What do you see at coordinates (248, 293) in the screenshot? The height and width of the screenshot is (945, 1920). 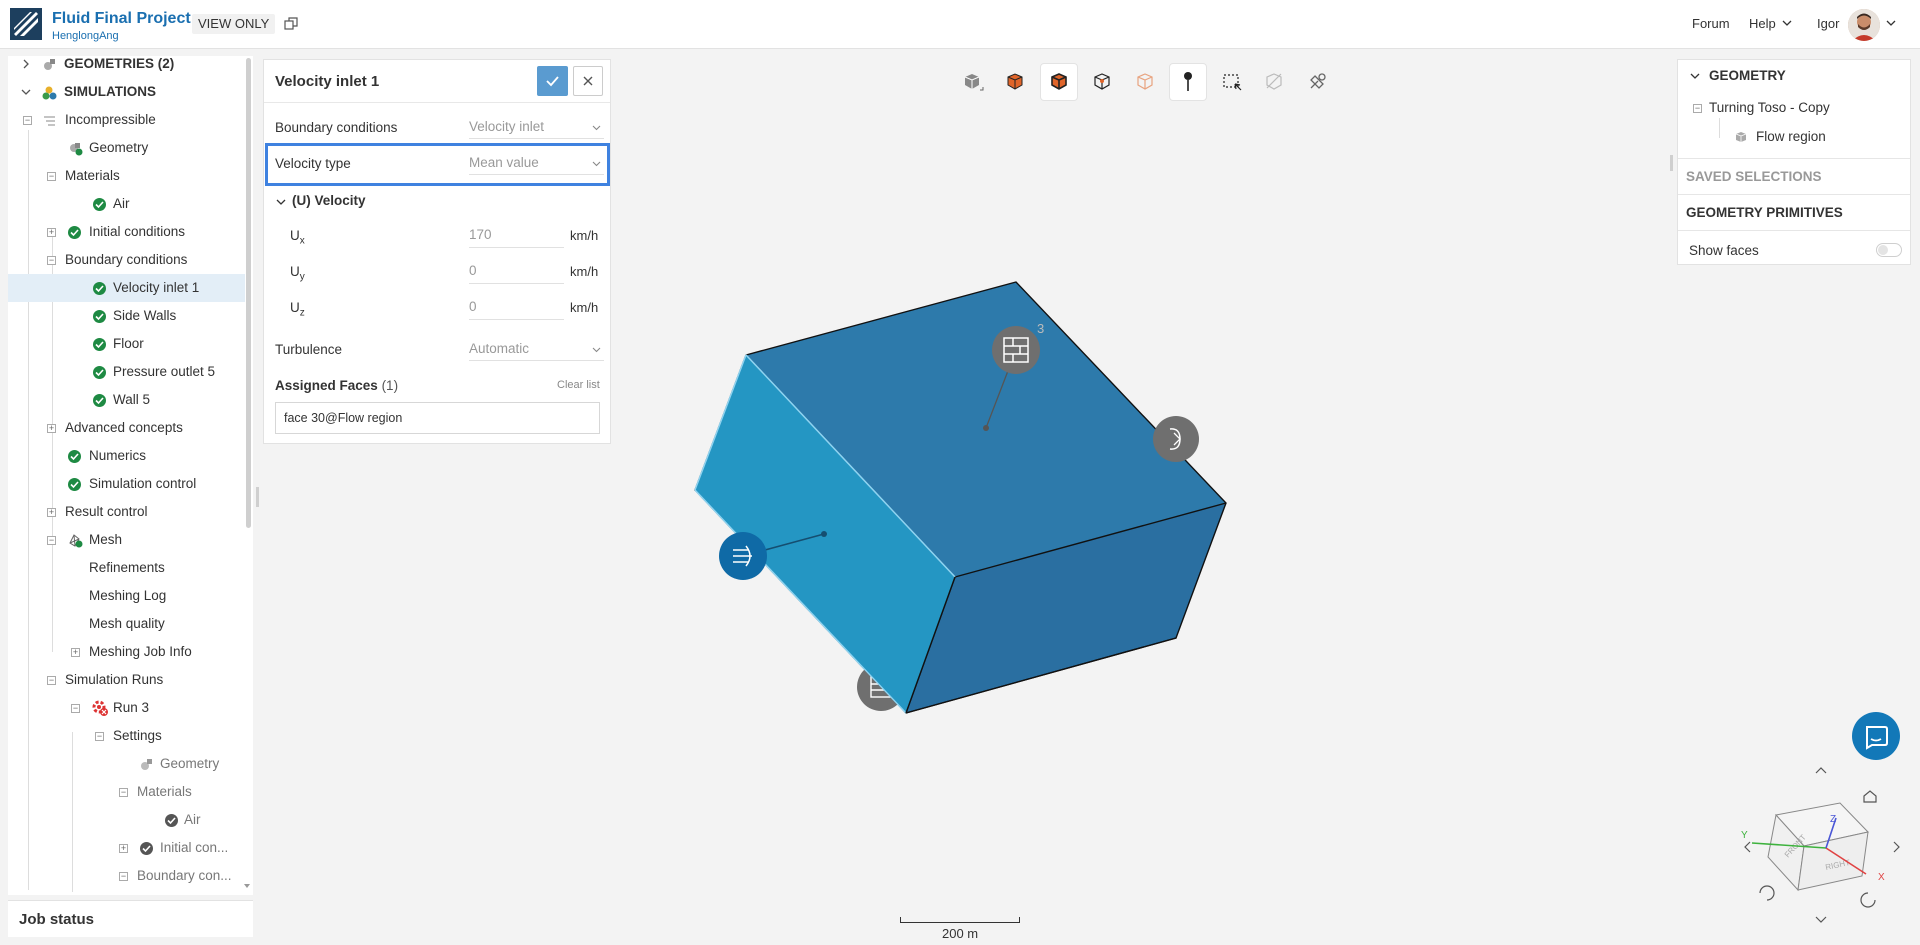 I see `tree-scrollbar` at bounding box center [248, 293].